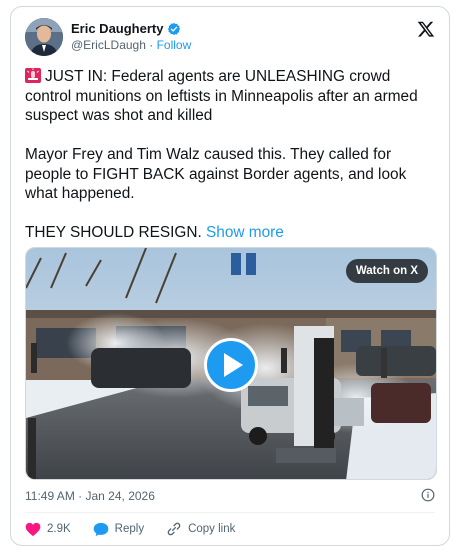 The width and height of the screenshot is (462, 546). Describe the element at coordinates (117, 28) in the screenshot. I see `author-name: Eric Daugherty` at that location.